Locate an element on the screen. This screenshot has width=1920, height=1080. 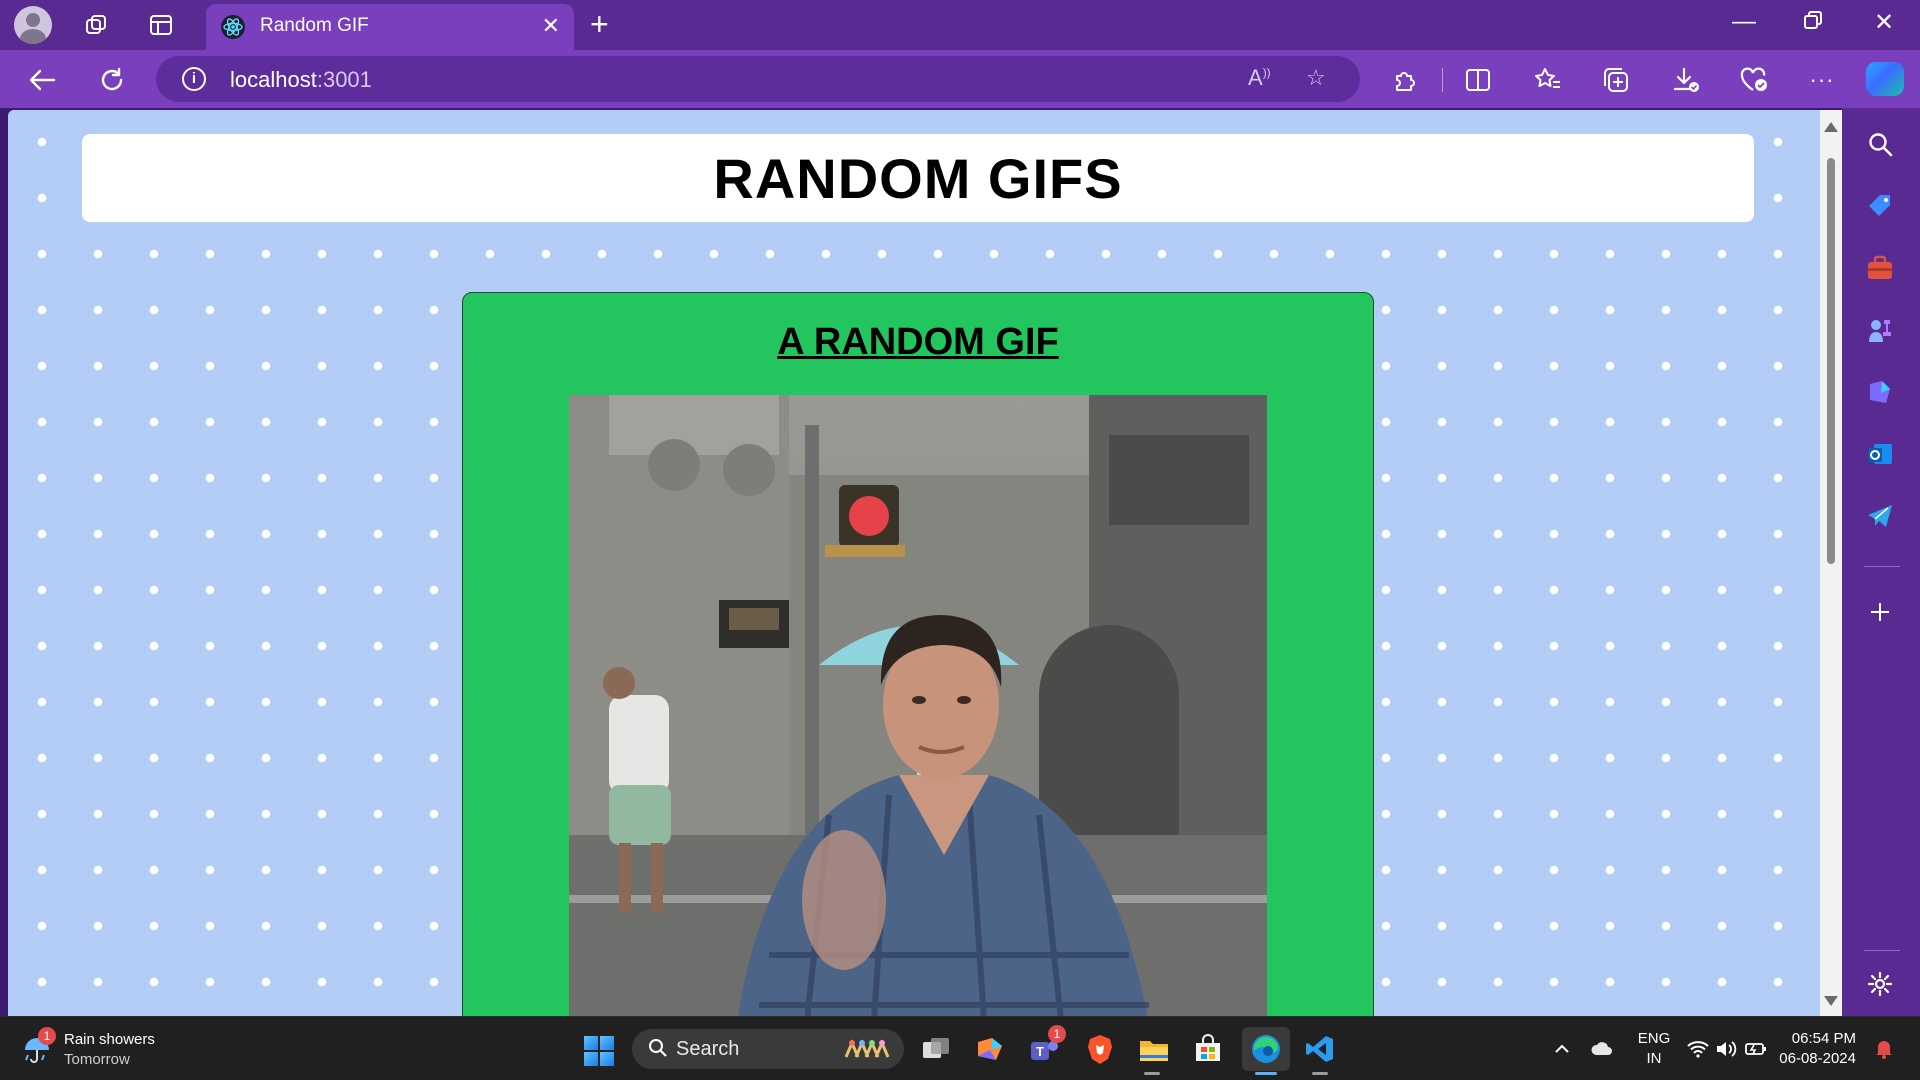
search-icon is located at coordinates (658, 1048).